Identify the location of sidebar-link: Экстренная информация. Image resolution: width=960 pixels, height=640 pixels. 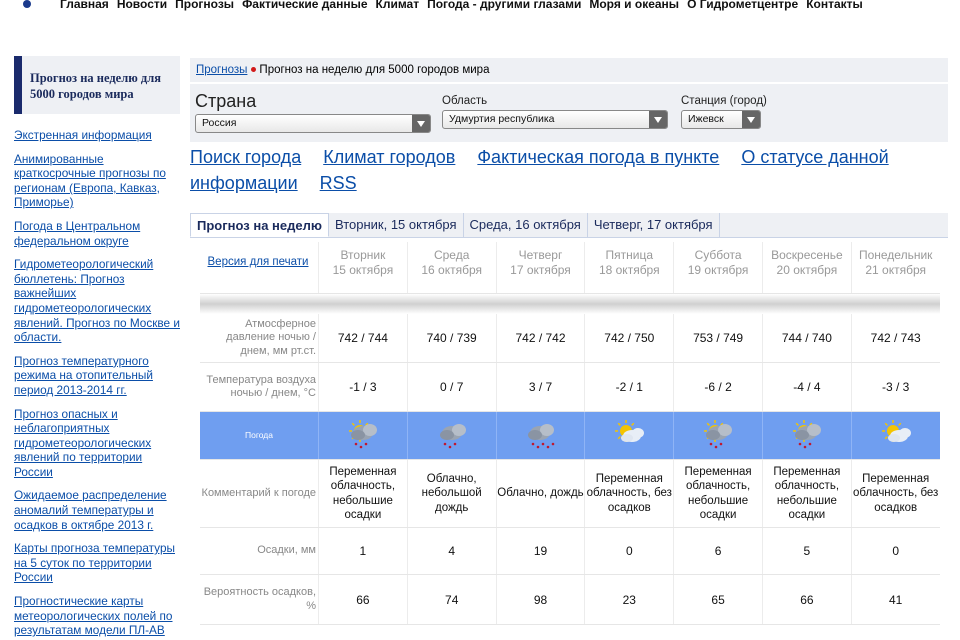
(97, 135).